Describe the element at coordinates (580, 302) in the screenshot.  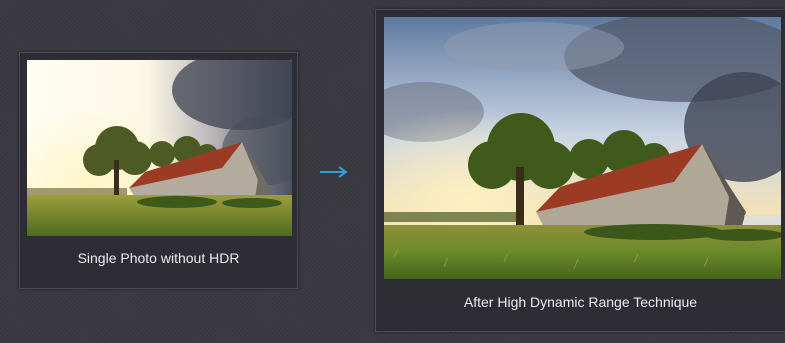
I see `after-caption: After High Dynamic Range Technique` at that location.